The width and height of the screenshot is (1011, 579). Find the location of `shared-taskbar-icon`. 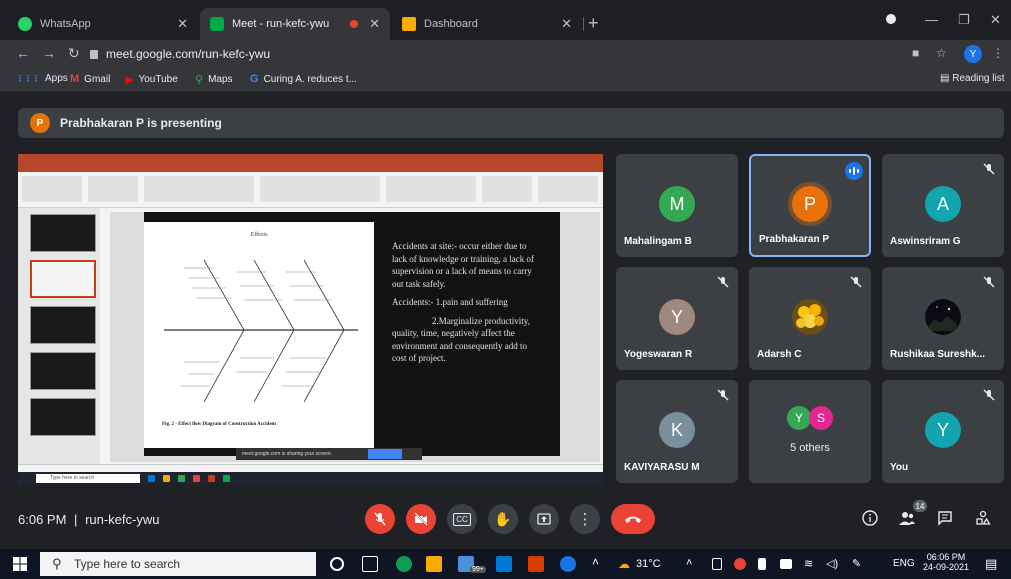

shared-taskbar-icon is located at coordinates (151, 478).